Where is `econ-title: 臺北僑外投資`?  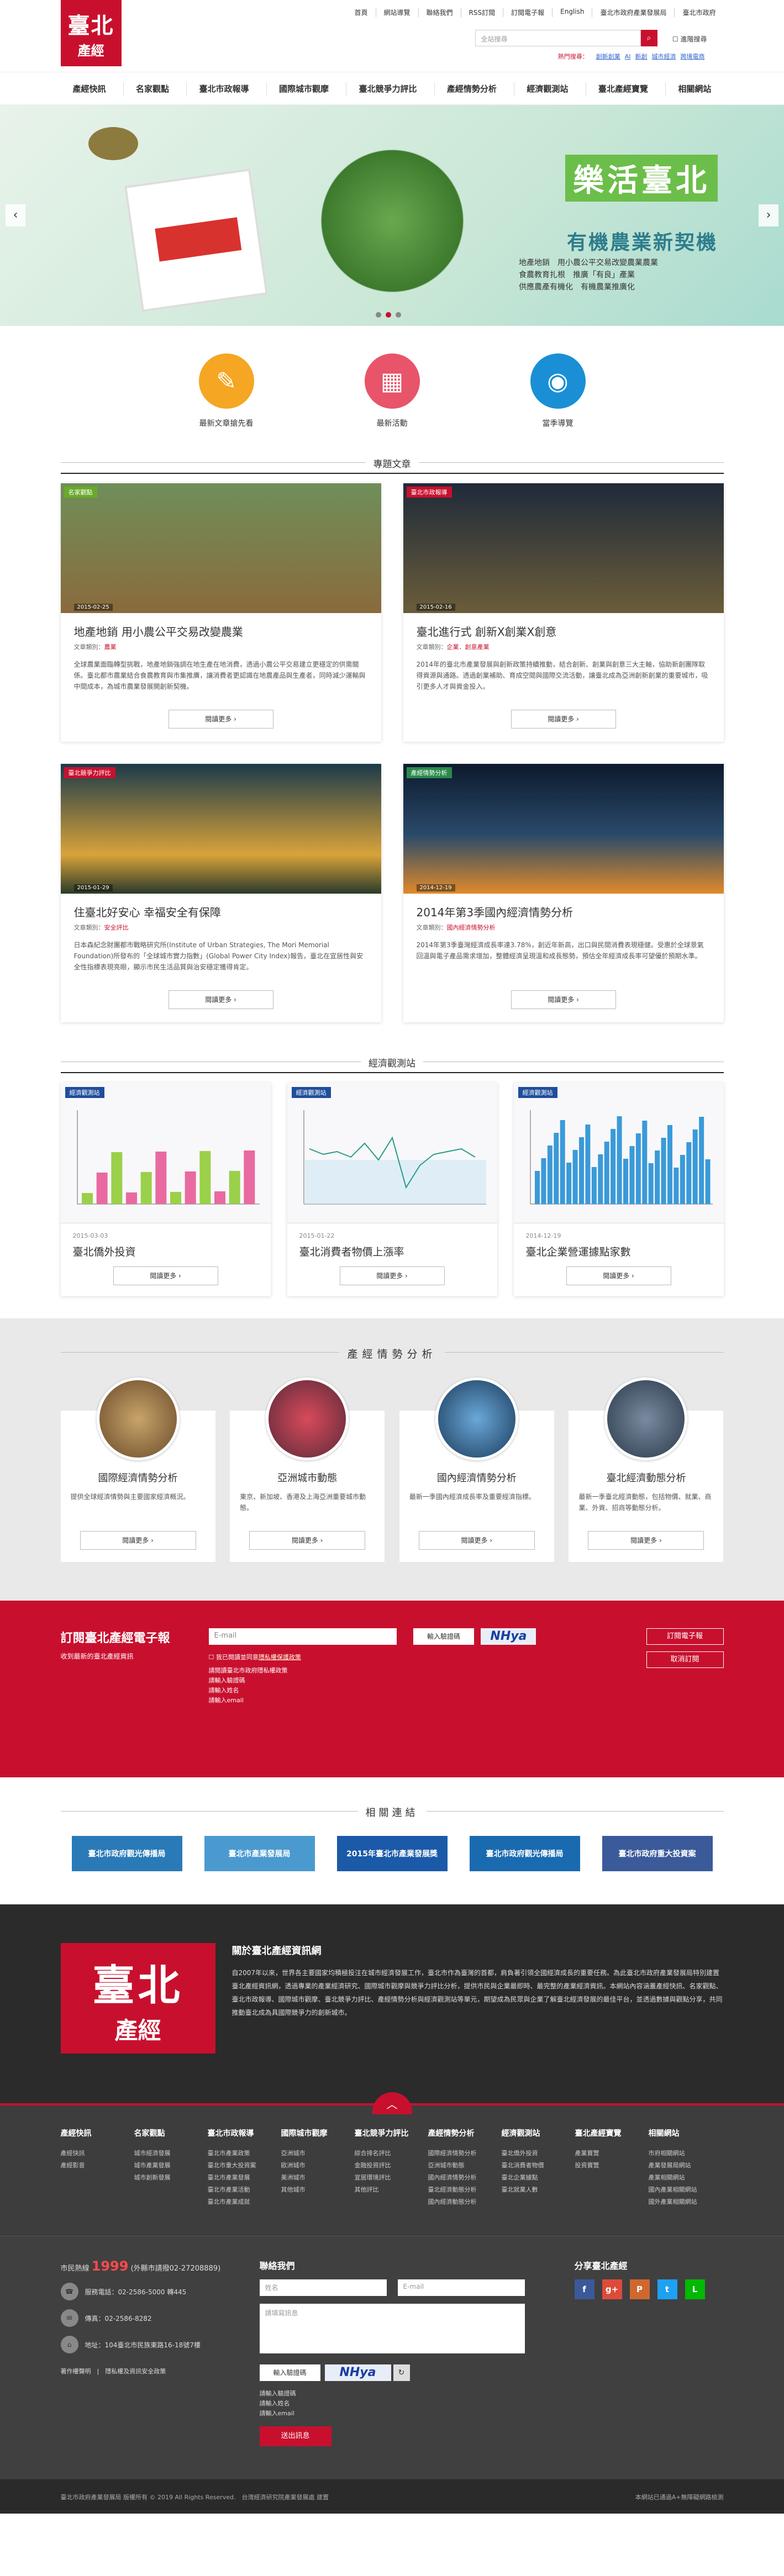
econ-title: 臺北僑外投資 is located at coordinates (166, 1251).